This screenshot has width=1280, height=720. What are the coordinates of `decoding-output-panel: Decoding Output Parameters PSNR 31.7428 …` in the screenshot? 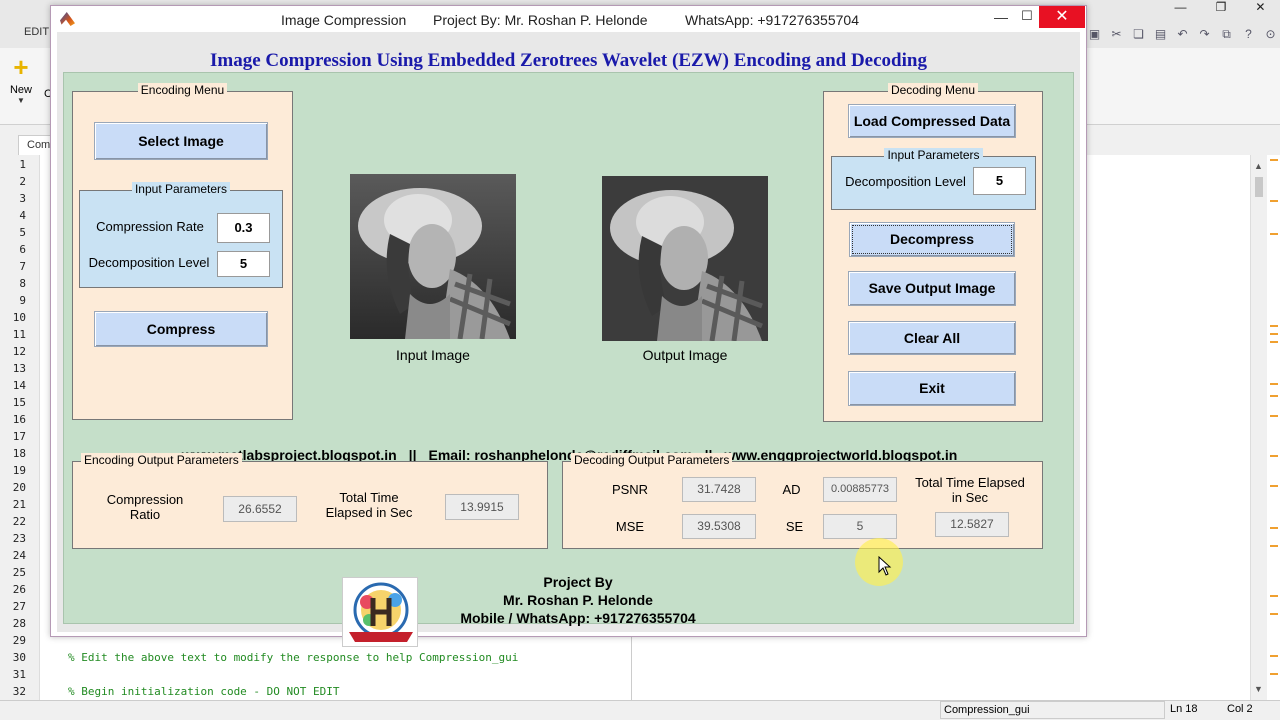 It's located at (802, 501).